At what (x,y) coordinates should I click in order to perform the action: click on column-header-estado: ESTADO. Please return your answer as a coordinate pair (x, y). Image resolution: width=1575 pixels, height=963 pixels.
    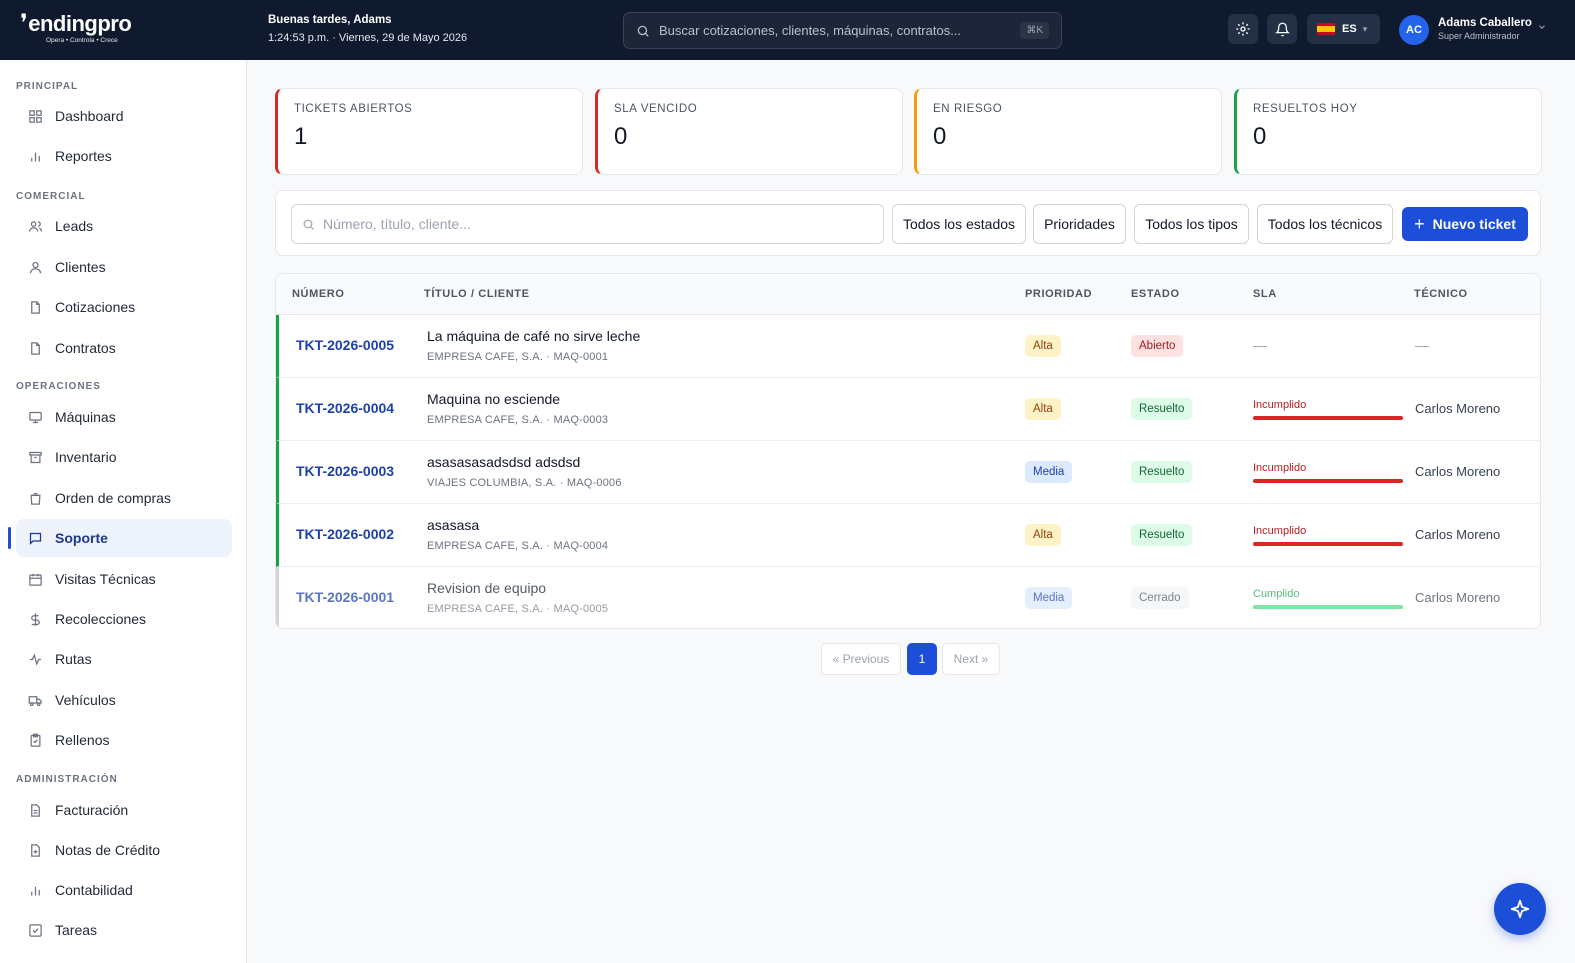
    Looking at the image, I should click on (1155, 294).